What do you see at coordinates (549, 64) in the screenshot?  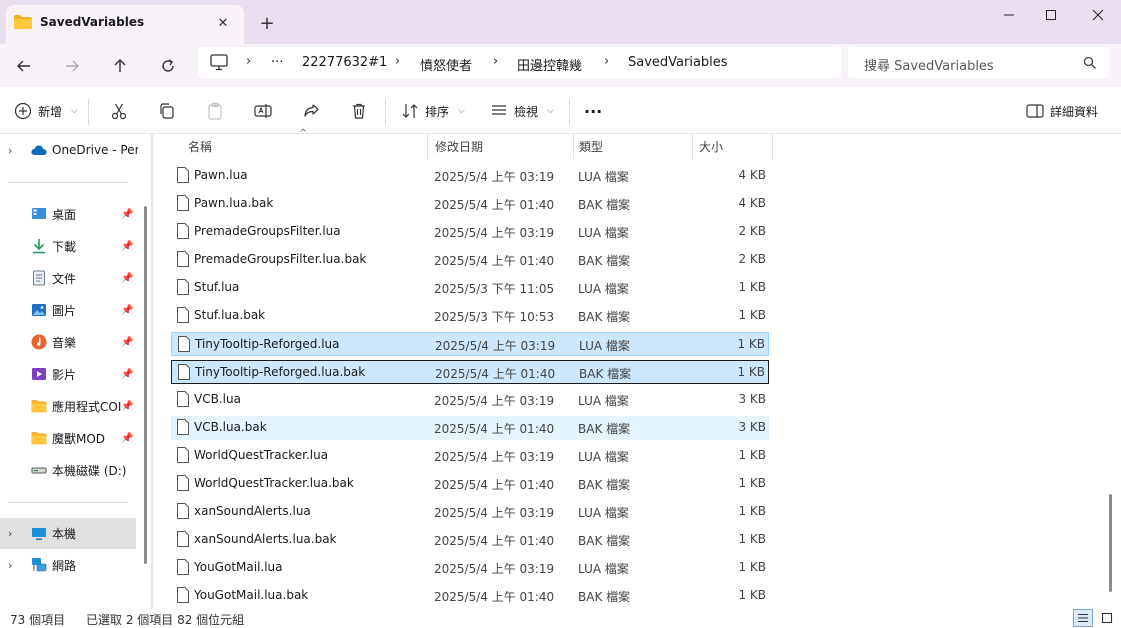 I see `breadcrumb-item: 田邊控韓幾` at bounding box center [549, 64].